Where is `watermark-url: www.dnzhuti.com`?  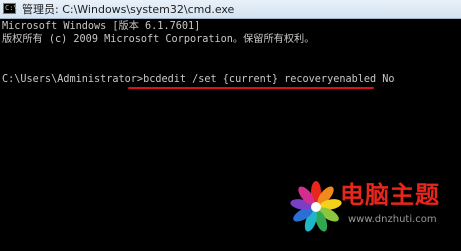
watermark-url: www.dnzhuti.com is located at coordinates (392, 219).